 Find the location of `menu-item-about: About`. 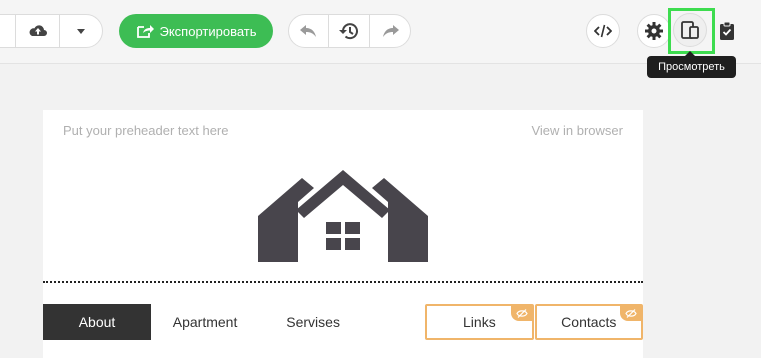

menu-item-about: About is located at coordinates (97, 322).